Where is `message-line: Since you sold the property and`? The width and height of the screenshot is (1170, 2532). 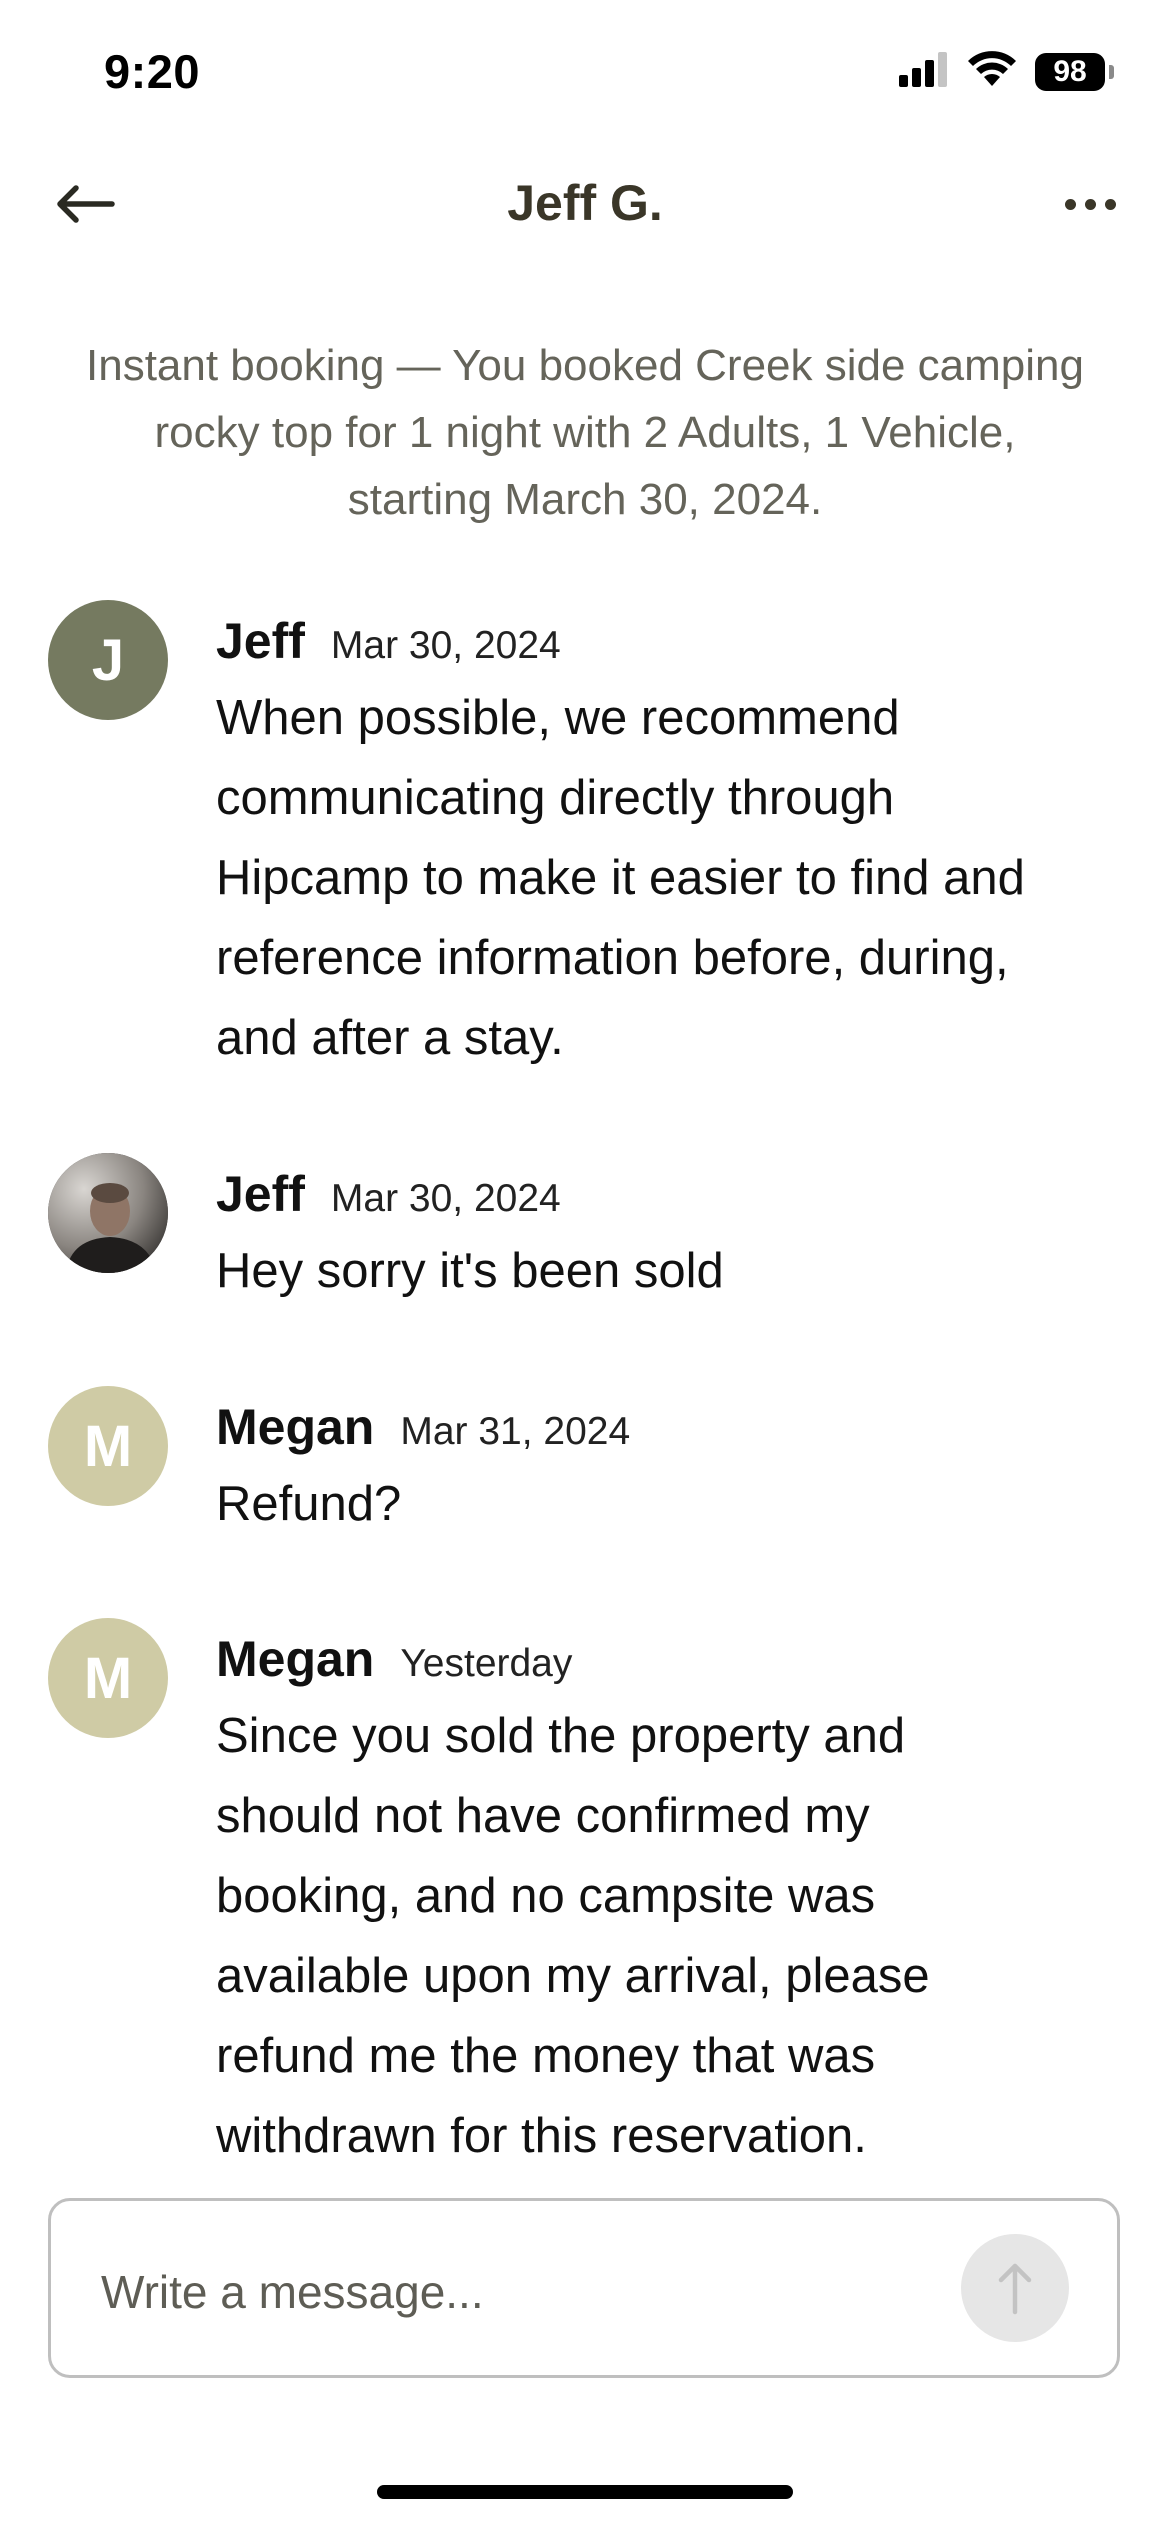 message-line: Since you sold the property and is located at coordinates (561, 1736).